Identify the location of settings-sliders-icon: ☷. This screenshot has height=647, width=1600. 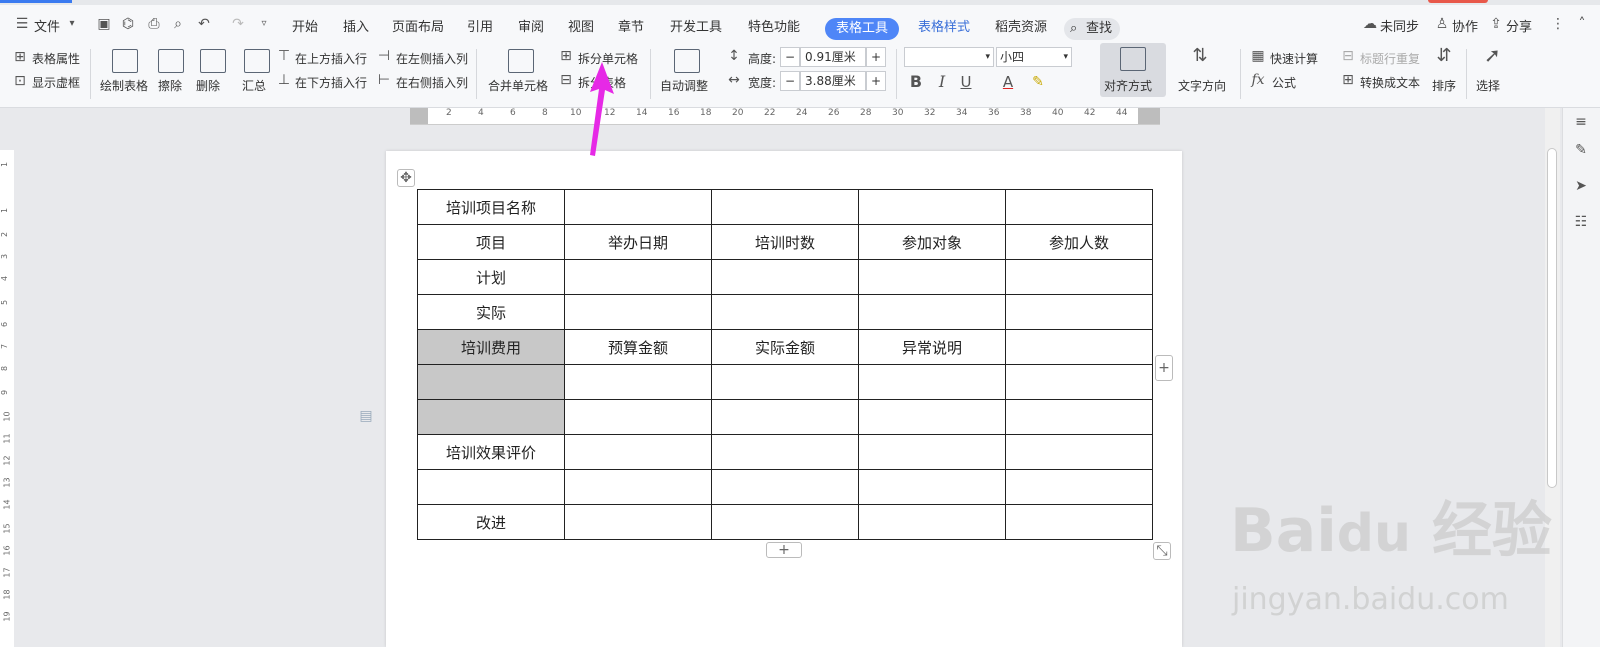
(1581, 222).